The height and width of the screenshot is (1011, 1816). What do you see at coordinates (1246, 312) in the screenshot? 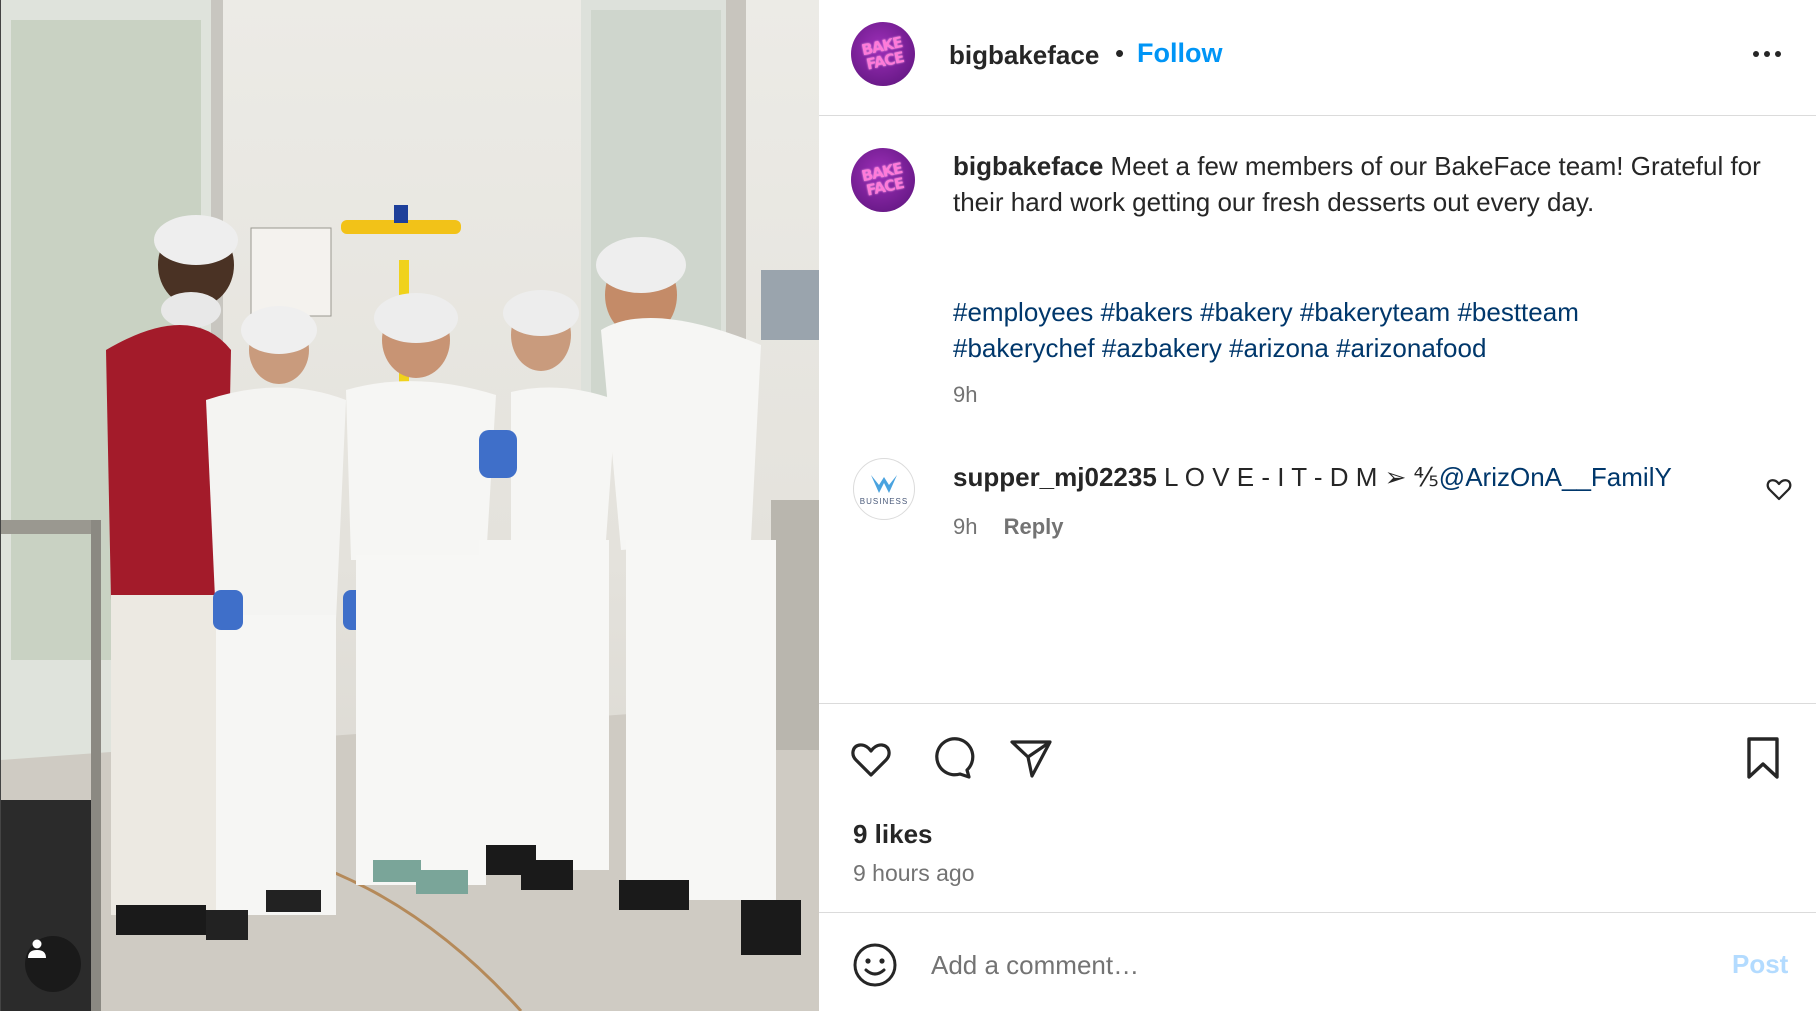
I see `hashtag-link: #bakery` at bounding box center [1246, 312].